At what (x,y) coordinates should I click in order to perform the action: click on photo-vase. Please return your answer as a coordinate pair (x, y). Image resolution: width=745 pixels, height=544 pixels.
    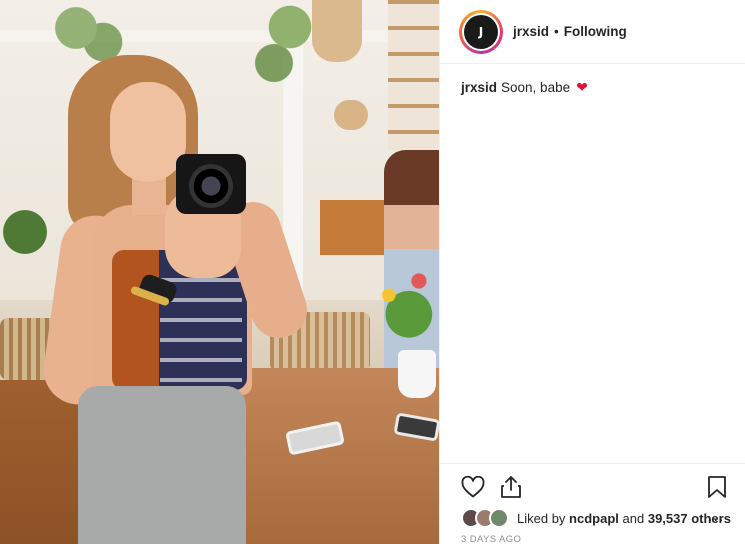
    Looking at the image, I should click on (417, 374).